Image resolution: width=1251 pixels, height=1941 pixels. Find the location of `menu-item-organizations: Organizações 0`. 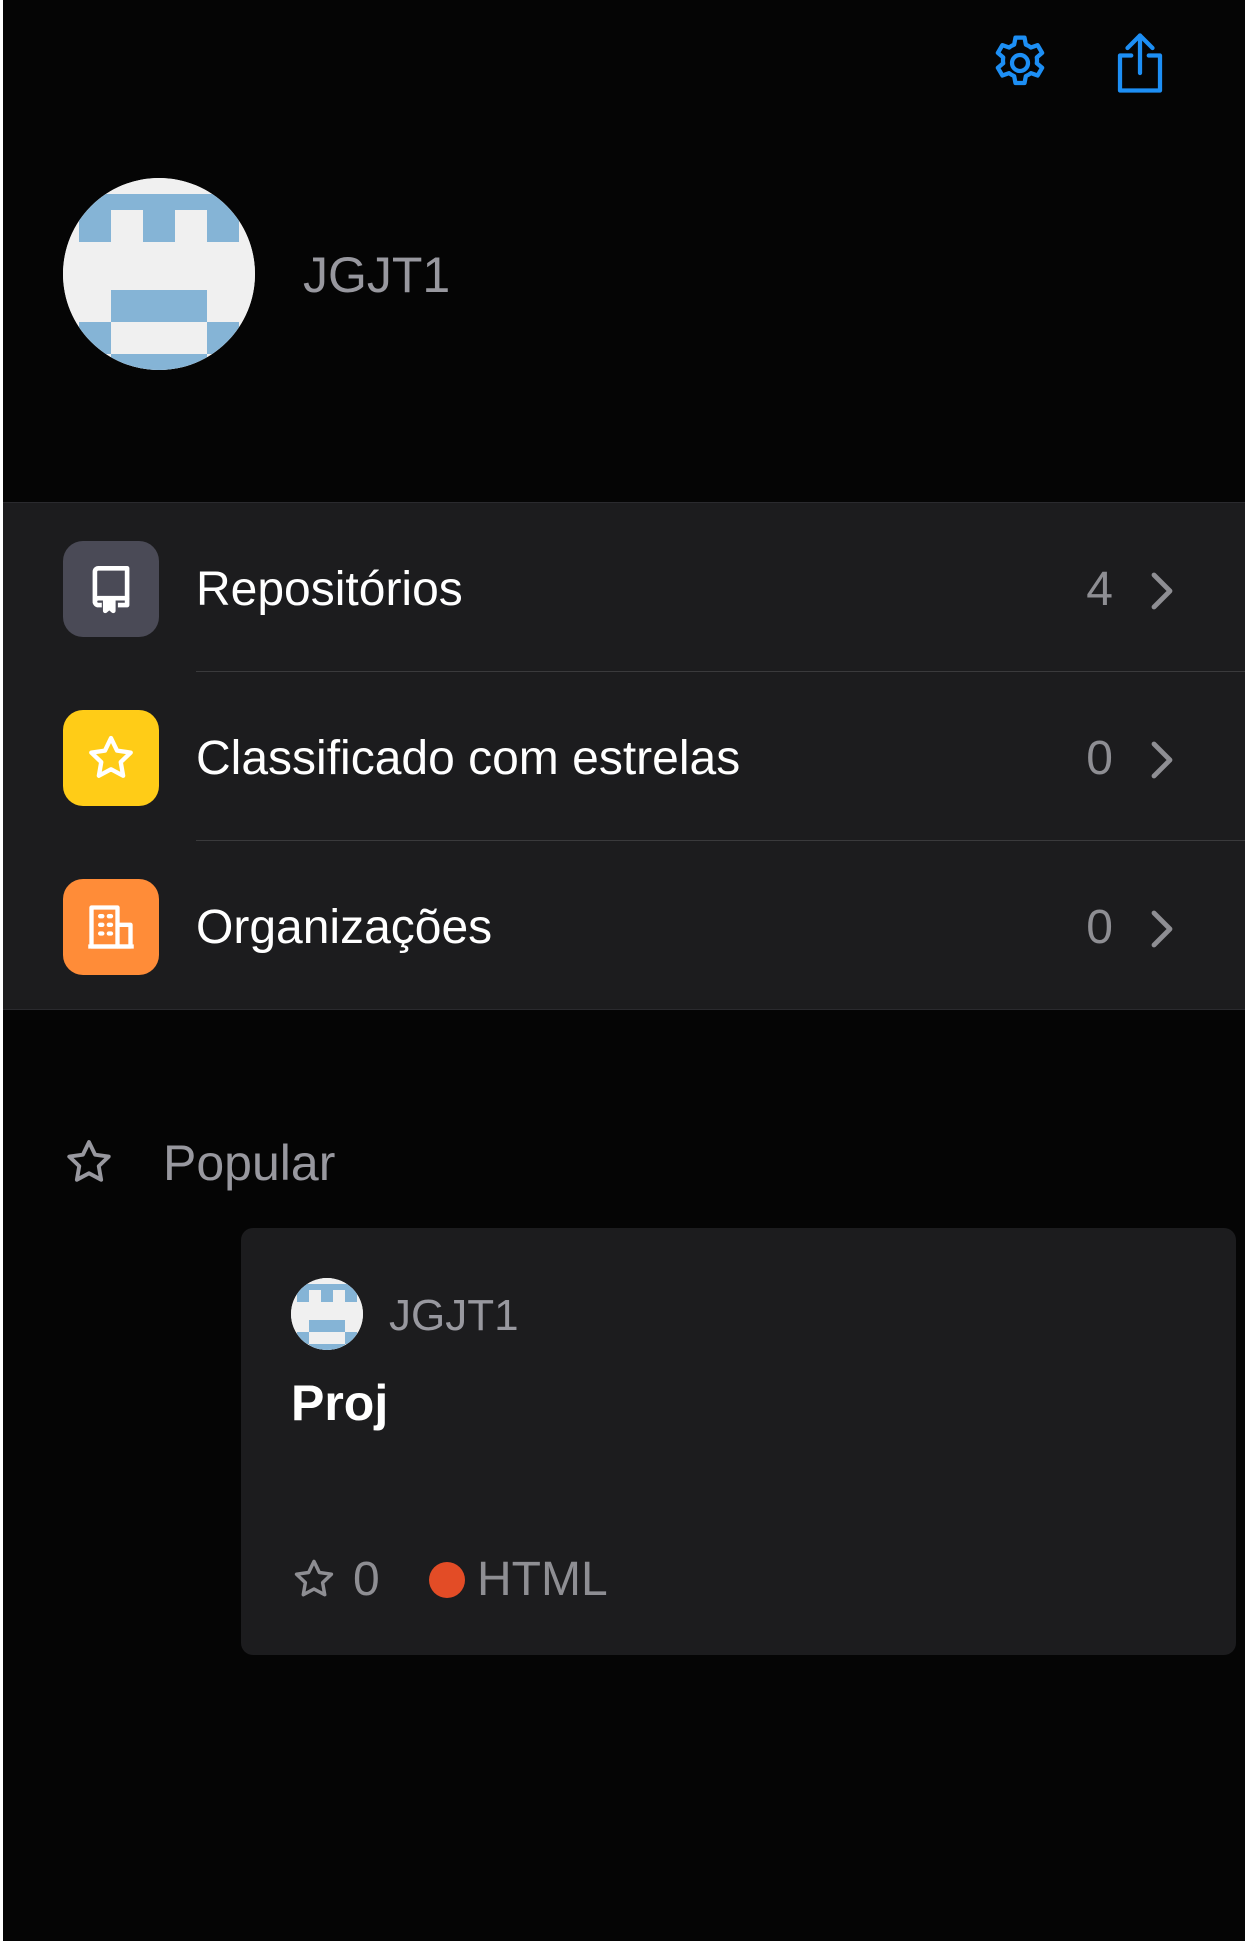

menu-item-organizations: Organizações 0 is located at coordinates (624, 925).